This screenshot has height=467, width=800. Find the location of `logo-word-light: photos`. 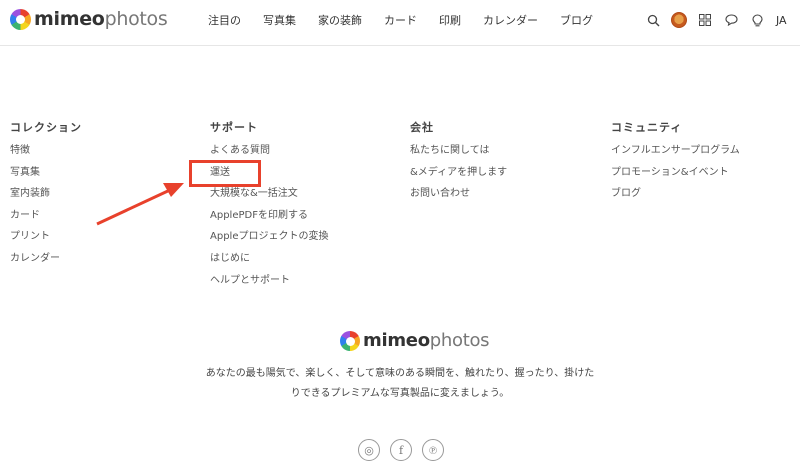

logo-word-light: photos is located at coordinates (459, 340).